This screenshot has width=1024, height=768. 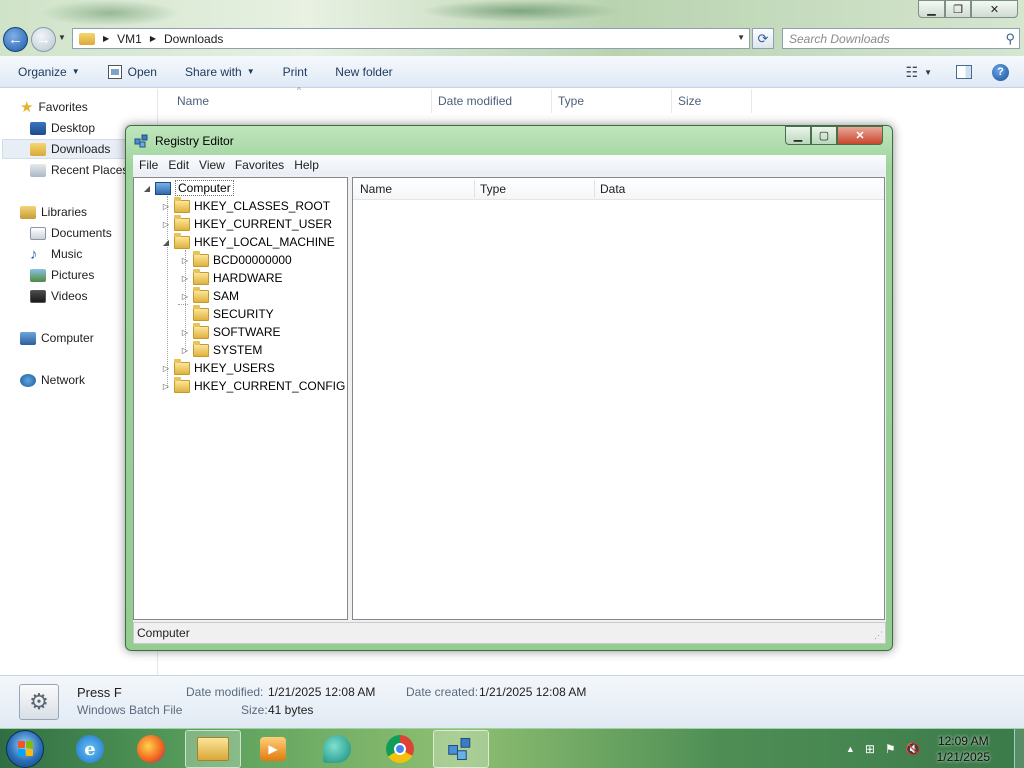 What do you see at coordinates (850, 749) in the screenshot?
I see `show-hidden-icons-button: ▲` at bounding box center [850, 749].